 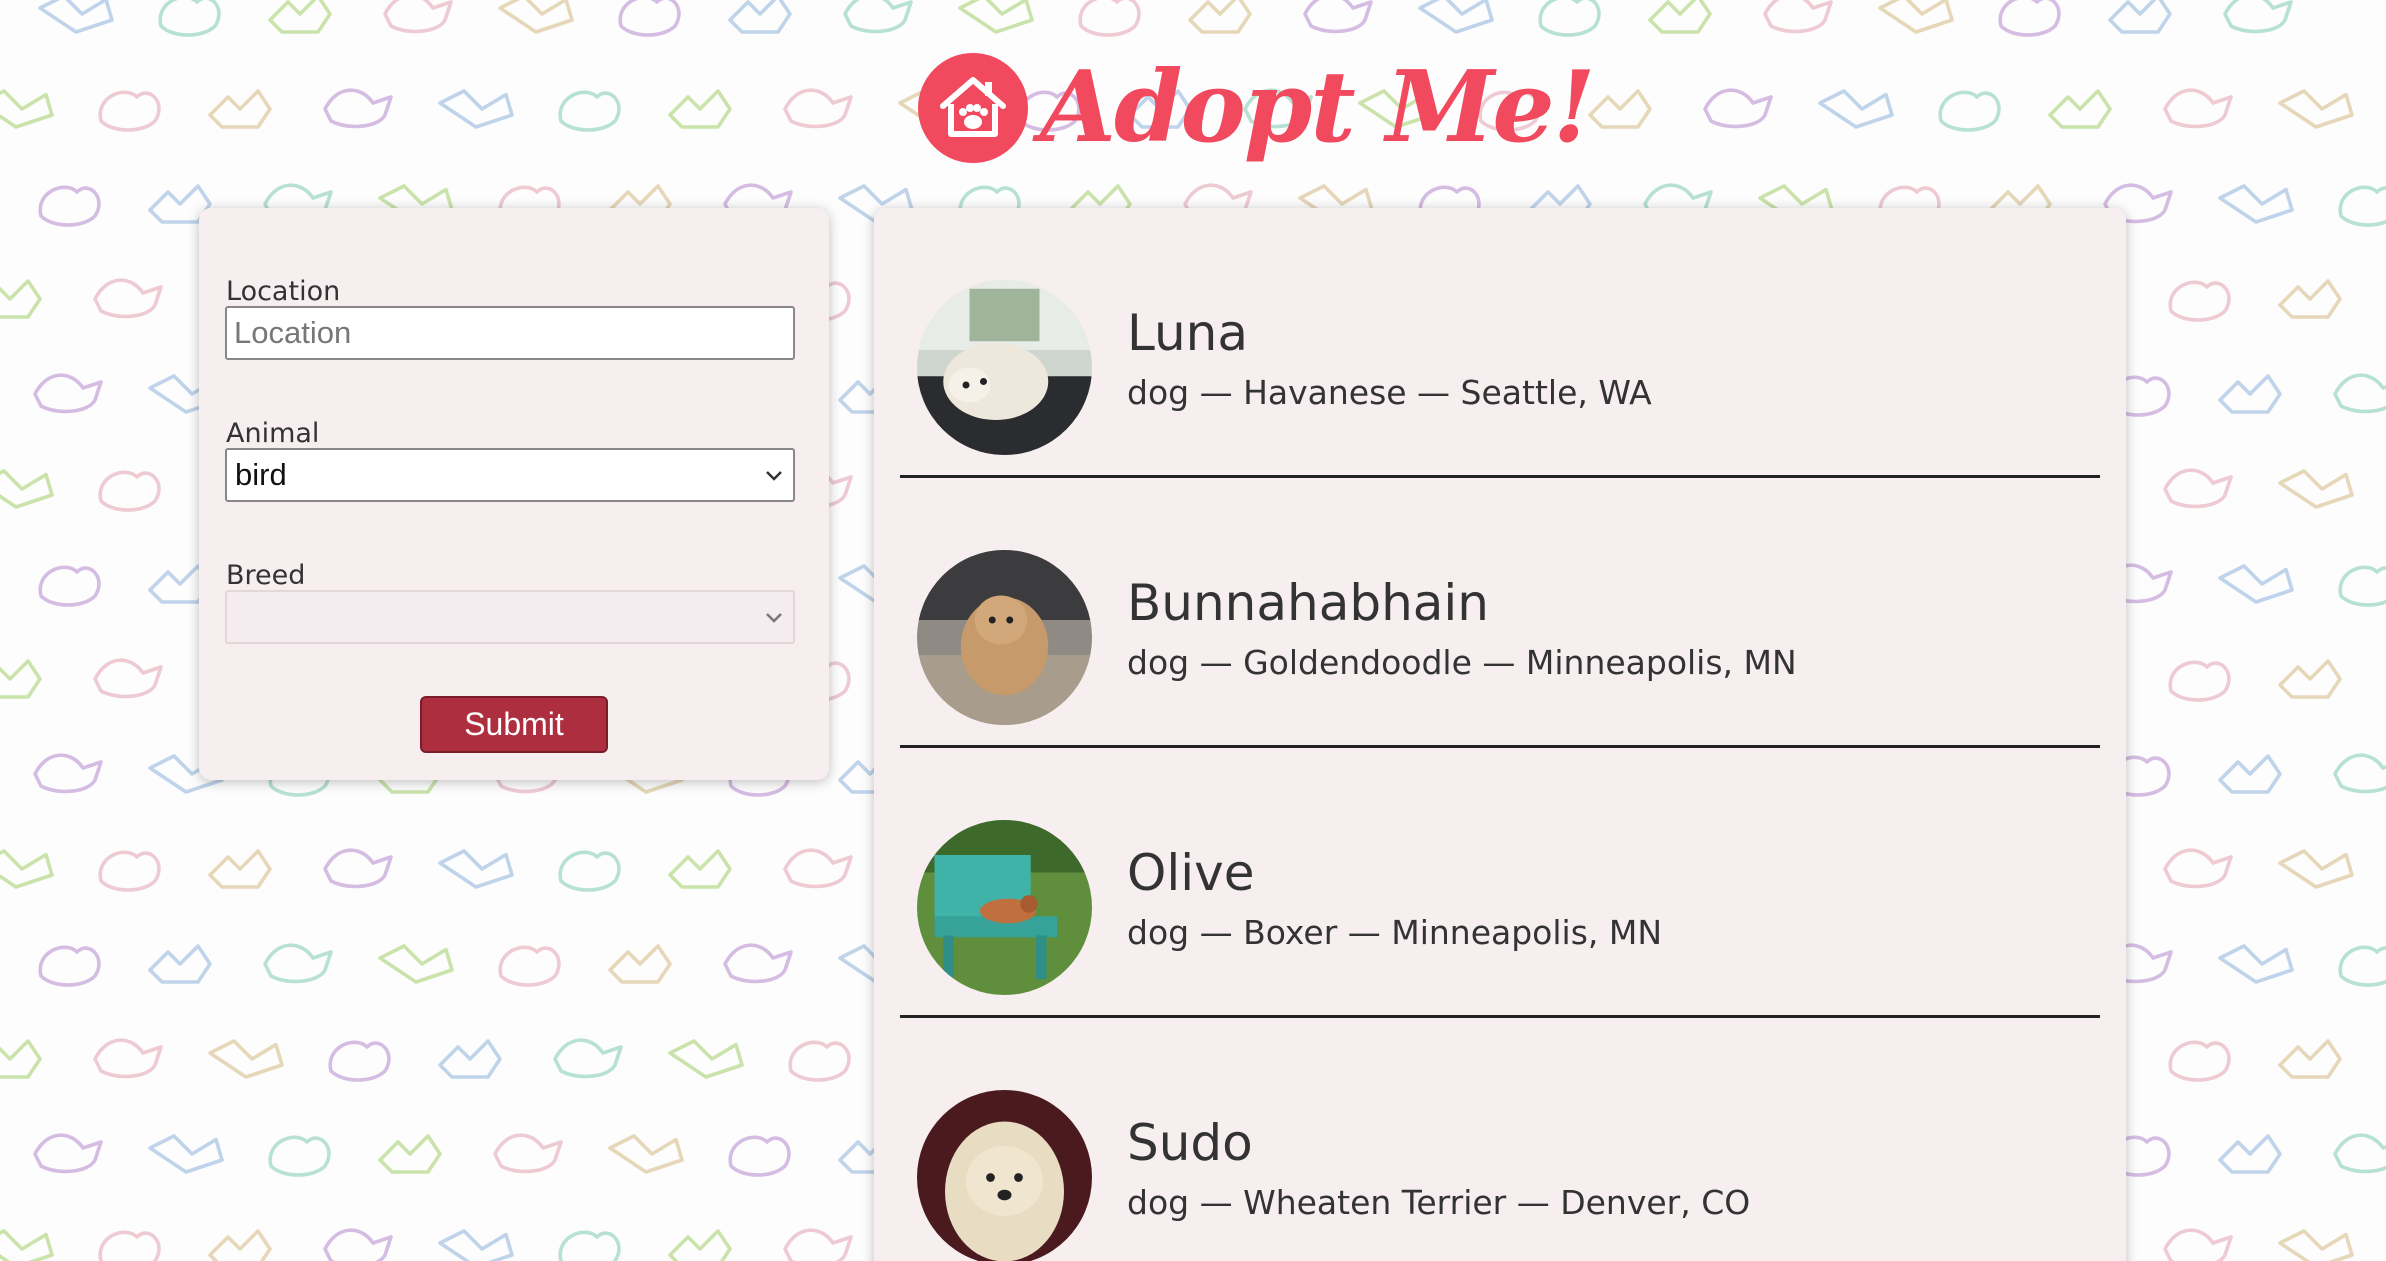 What do you see at coordinates (1500, 1139) in the screenshot?
I see `pet-card-sudo: Sudo dog — Wheaten Terrier — Denver, CO` at bounding box center [1500, 1139].